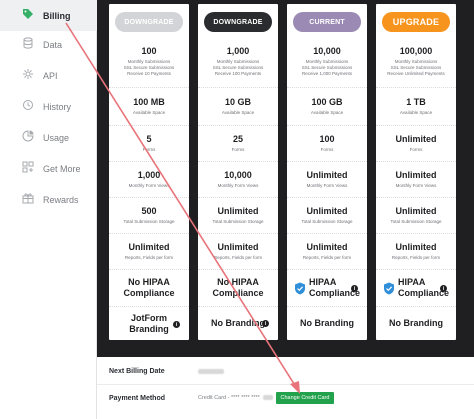 The height and width of the screenshot is (419, 474). I want to click on branding-line1: No Branding, so click(416, 323).